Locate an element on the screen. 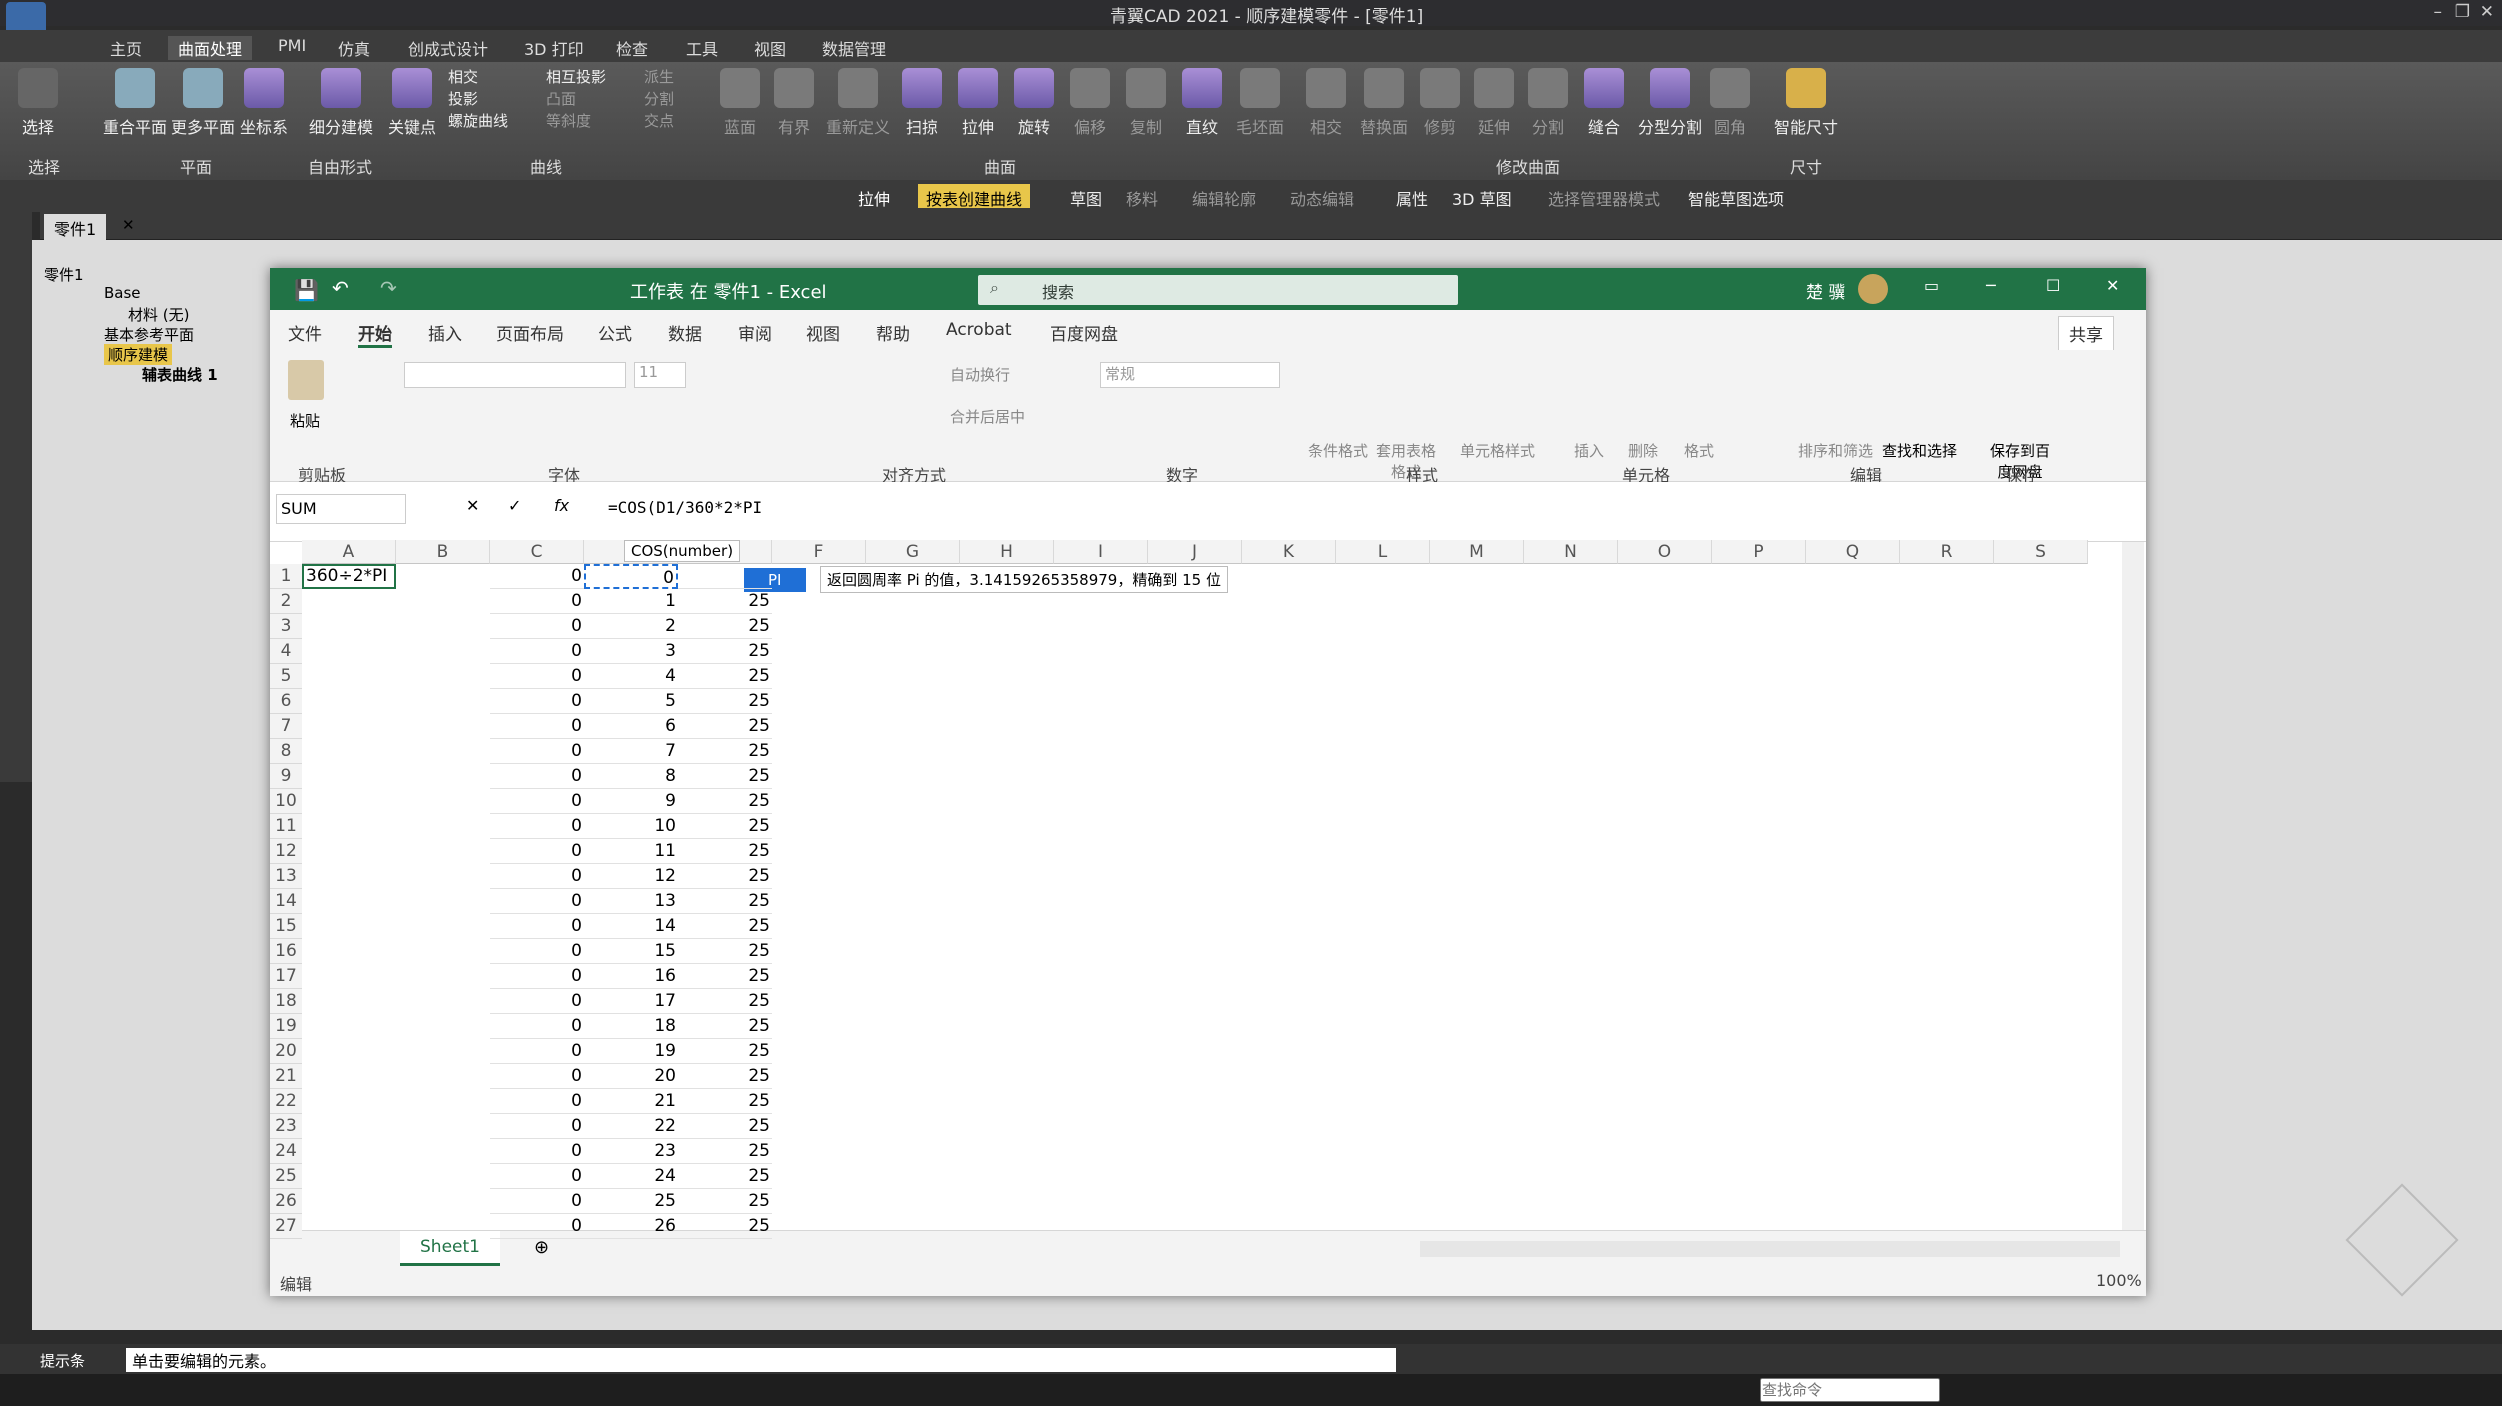 This screenshot has height=1406, width=2502. minimize-icon: – is located at coordinates (2438, 12).